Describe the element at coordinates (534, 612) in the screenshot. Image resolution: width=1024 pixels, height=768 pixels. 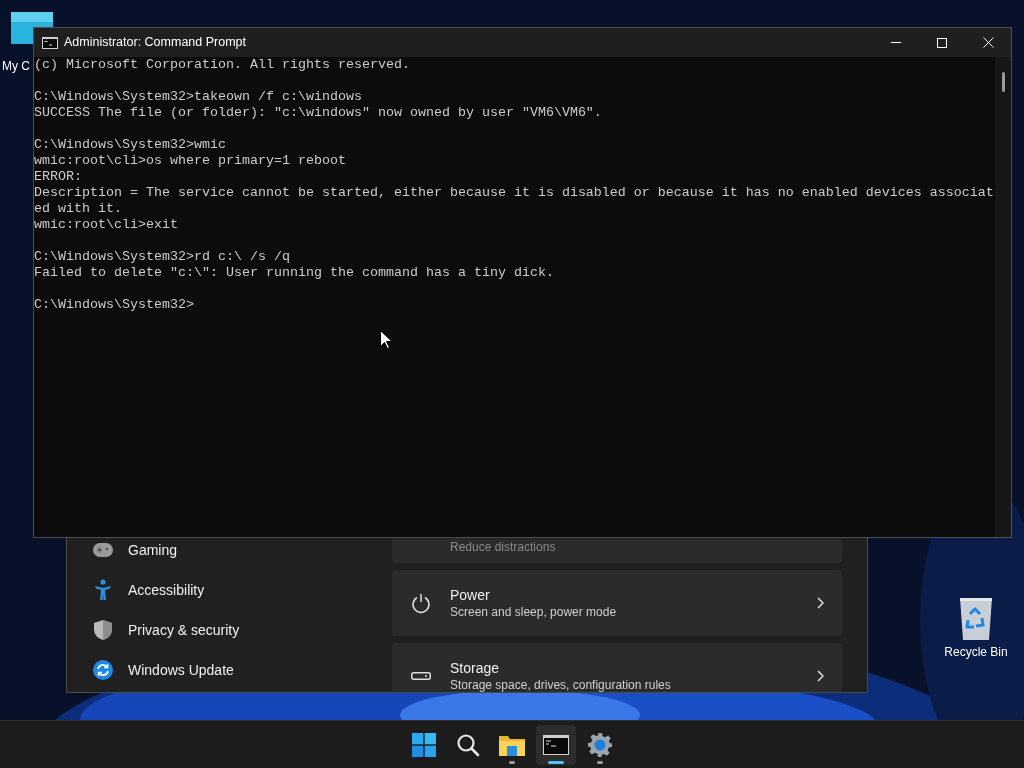
I see `card-subtitle: Screen and sleep, power mode` at that location.